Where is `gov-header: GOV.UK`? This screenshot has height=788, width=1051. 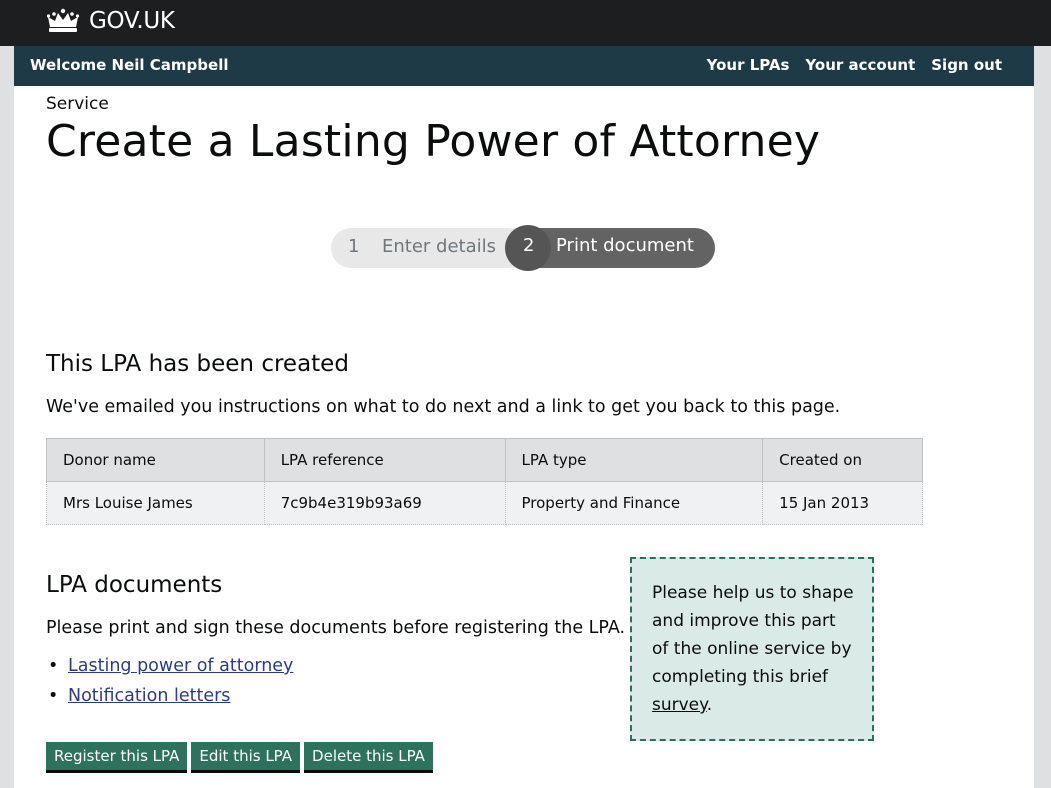
gov-header: GOV.UK is located at coordinates (525, 23).